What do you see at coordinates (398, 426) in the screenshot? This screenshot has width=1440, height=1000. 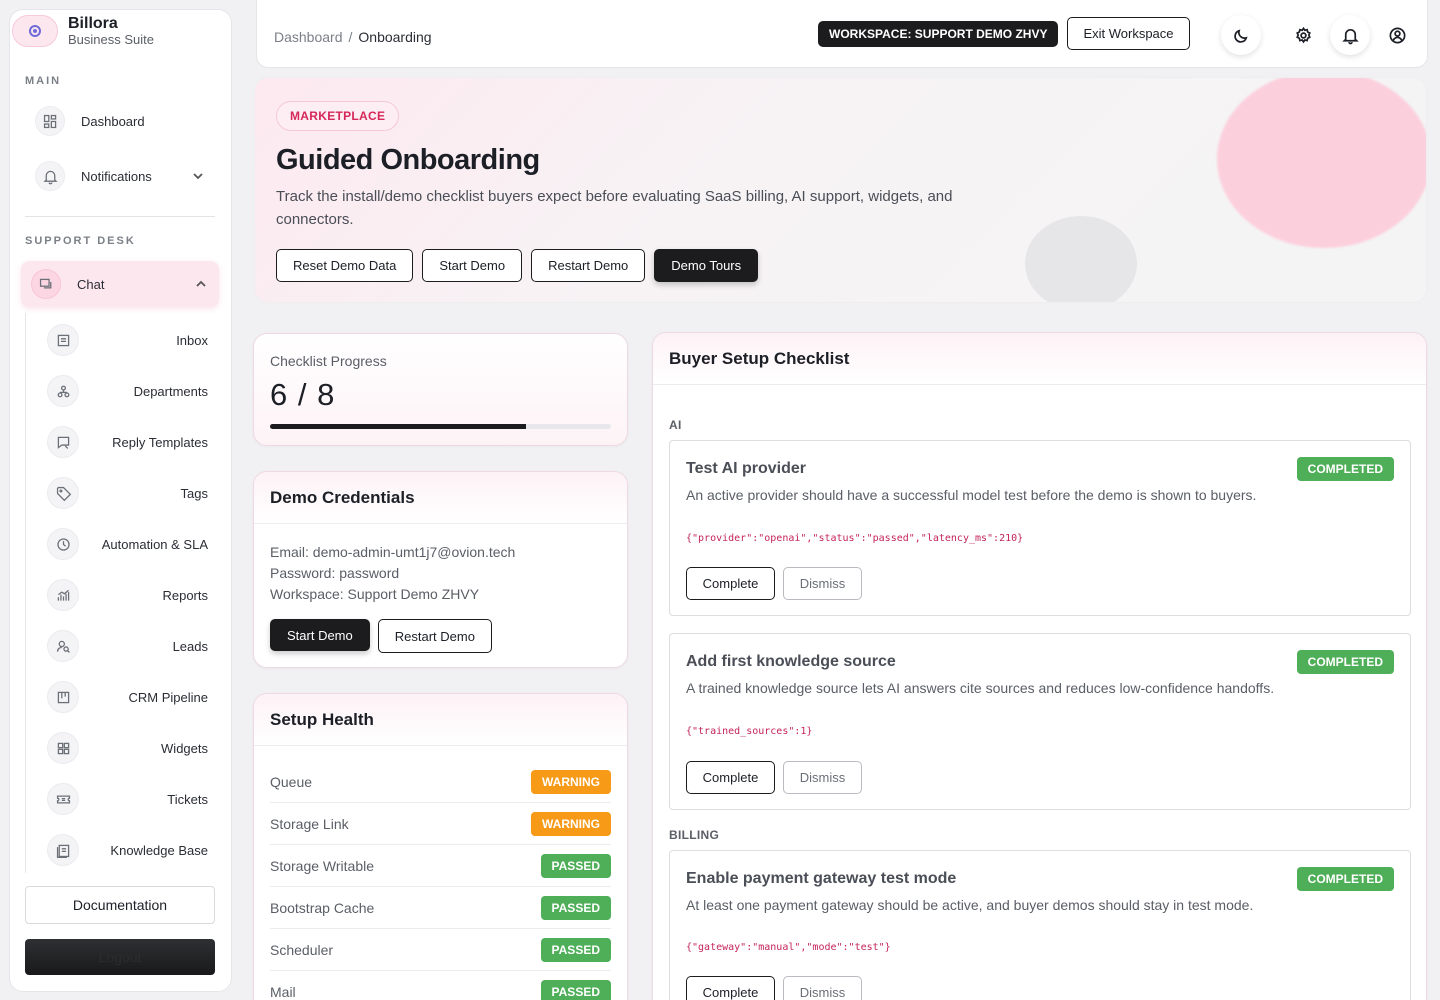 I see `progress-fill` at bounding box center [398, 426].